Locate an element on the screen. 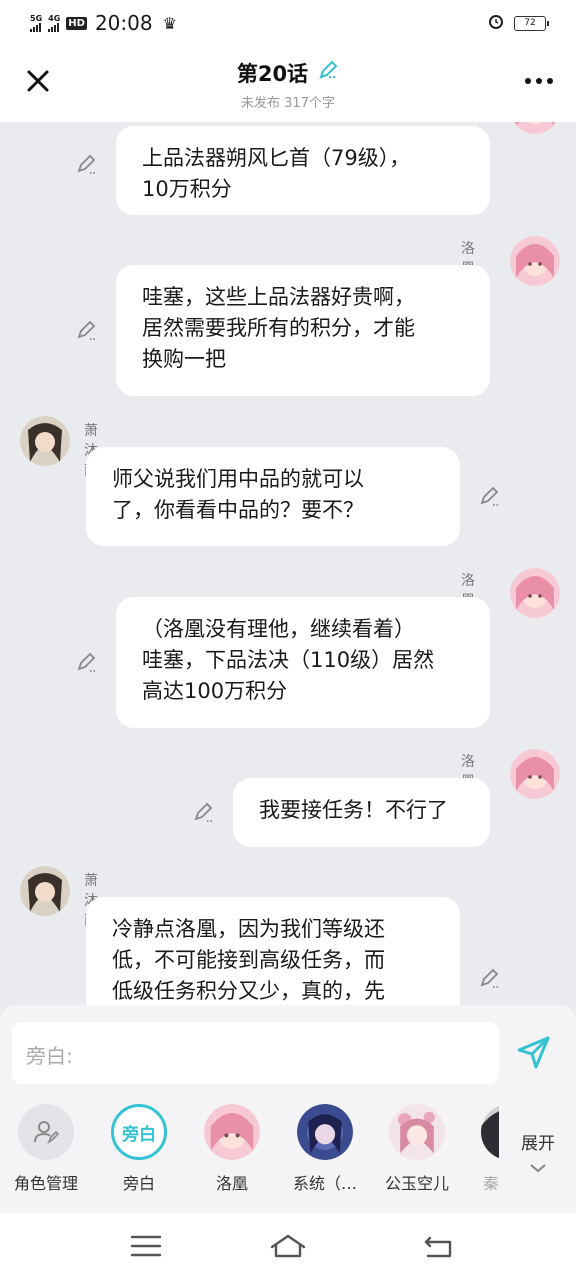  edit-title-icon is located at coordinates (328, 72).